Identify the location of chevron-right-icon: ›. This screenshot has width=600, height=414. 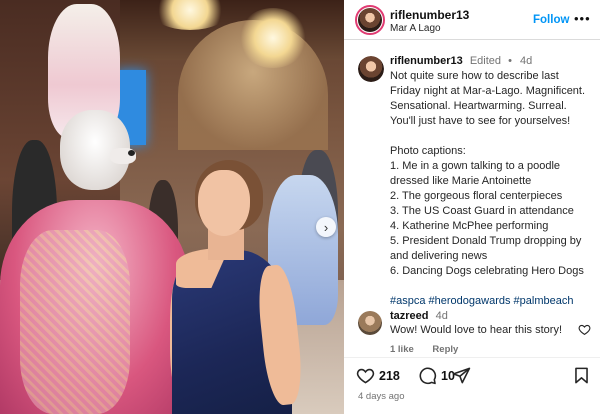
(326, 227).